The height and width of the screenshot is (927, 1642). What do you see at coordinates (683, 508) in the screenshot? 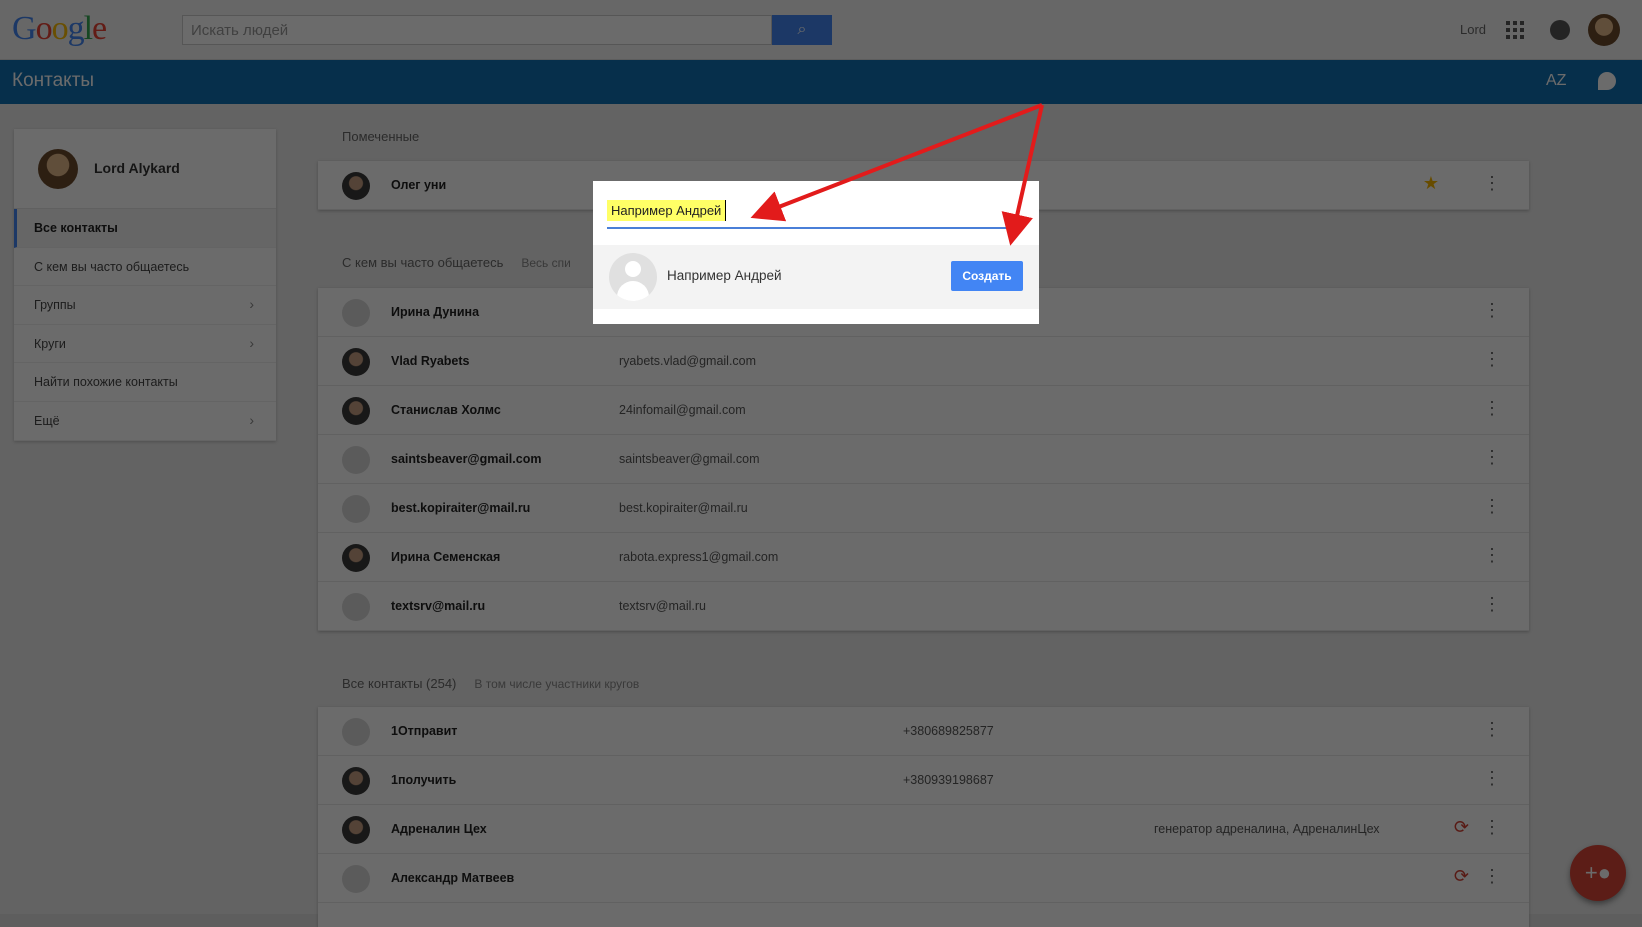
I see `contact-email: best.kopiraiter@mail.ru` at bounding box center [683, 508].